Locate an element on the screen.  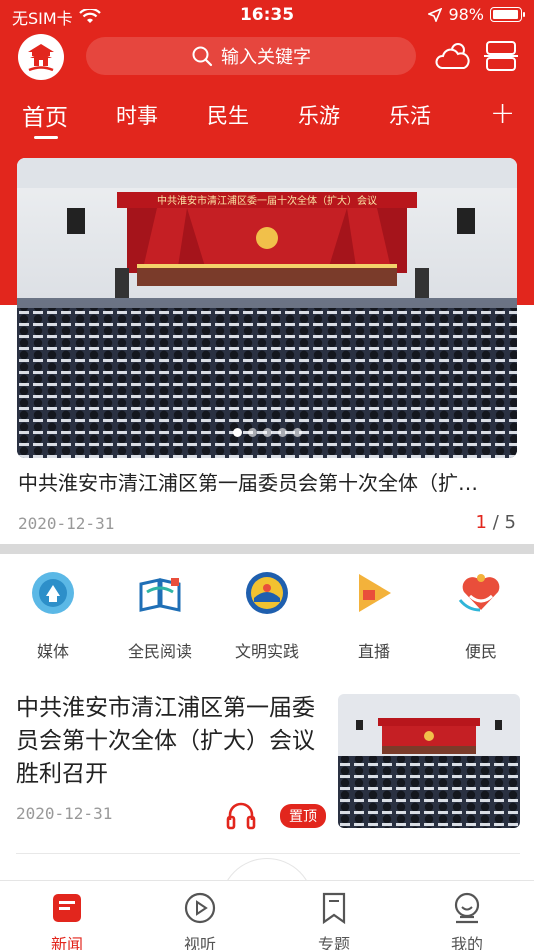
live-play-icon is located at coordinates (375, 593).